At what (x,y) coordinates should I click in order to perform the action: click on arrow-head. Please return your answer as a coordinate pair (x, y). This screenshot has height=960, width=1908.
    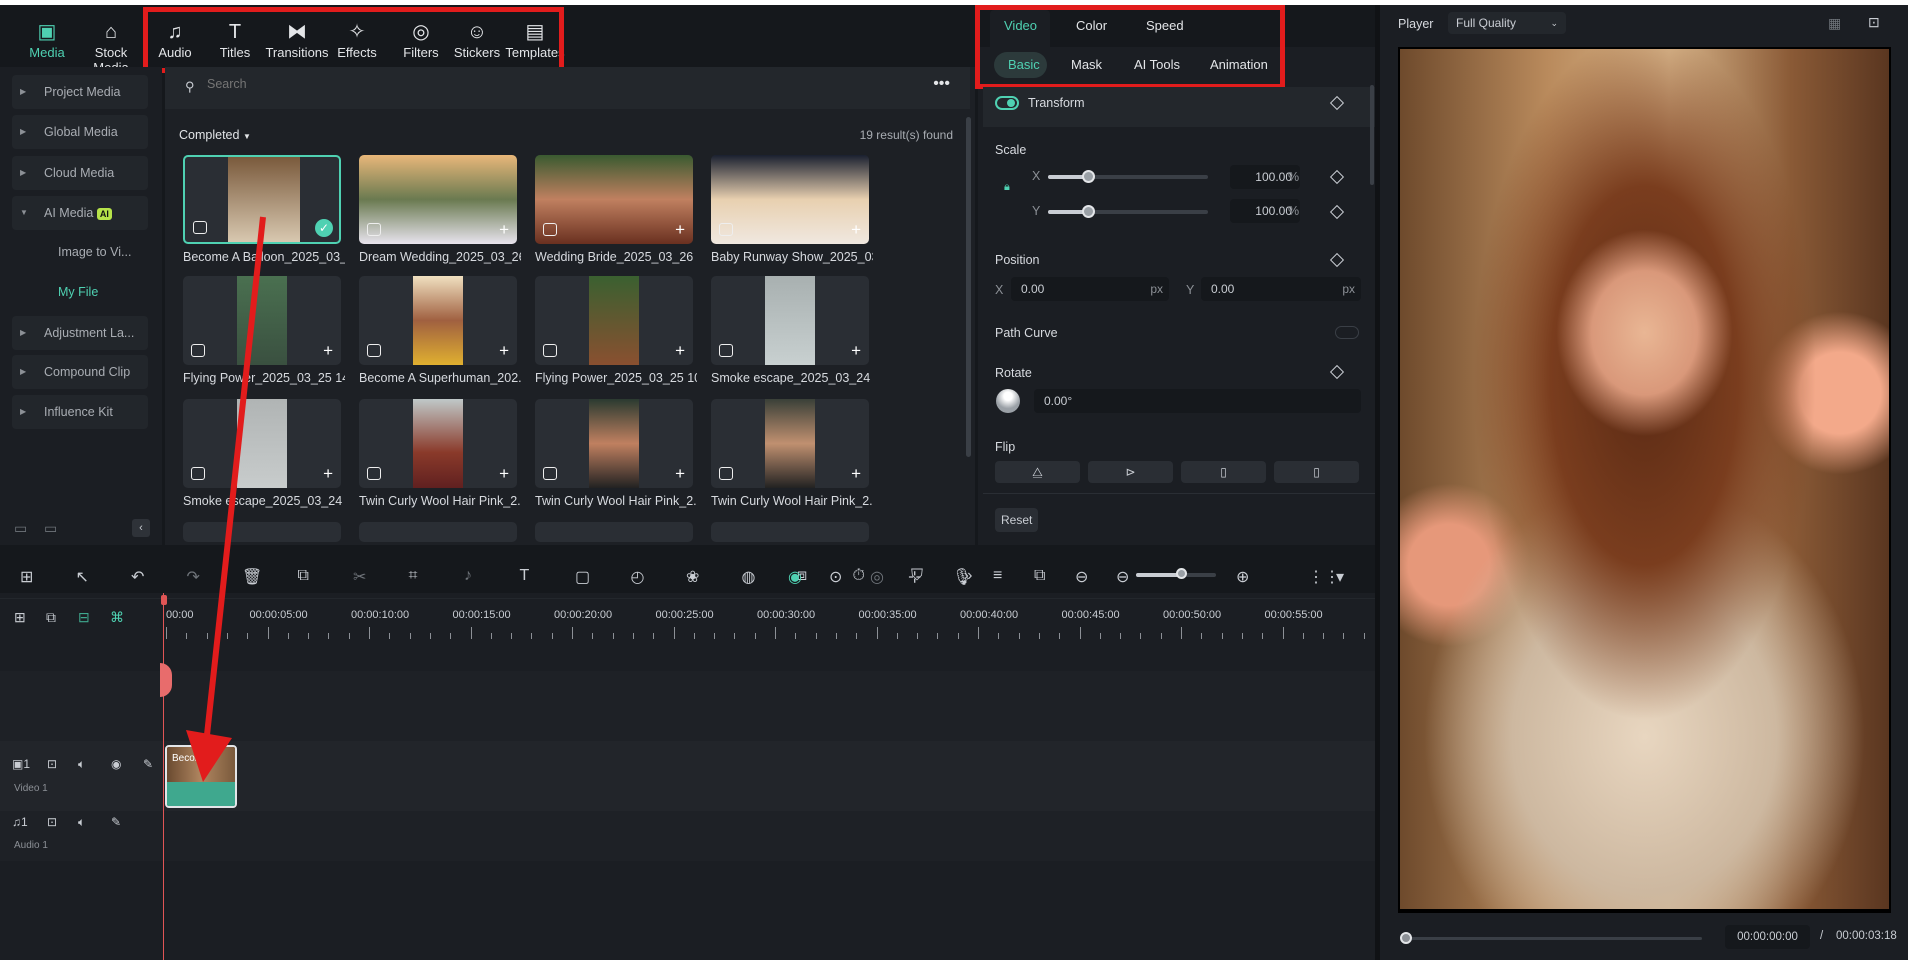
    Looking at the image, I should click on (209, 756).